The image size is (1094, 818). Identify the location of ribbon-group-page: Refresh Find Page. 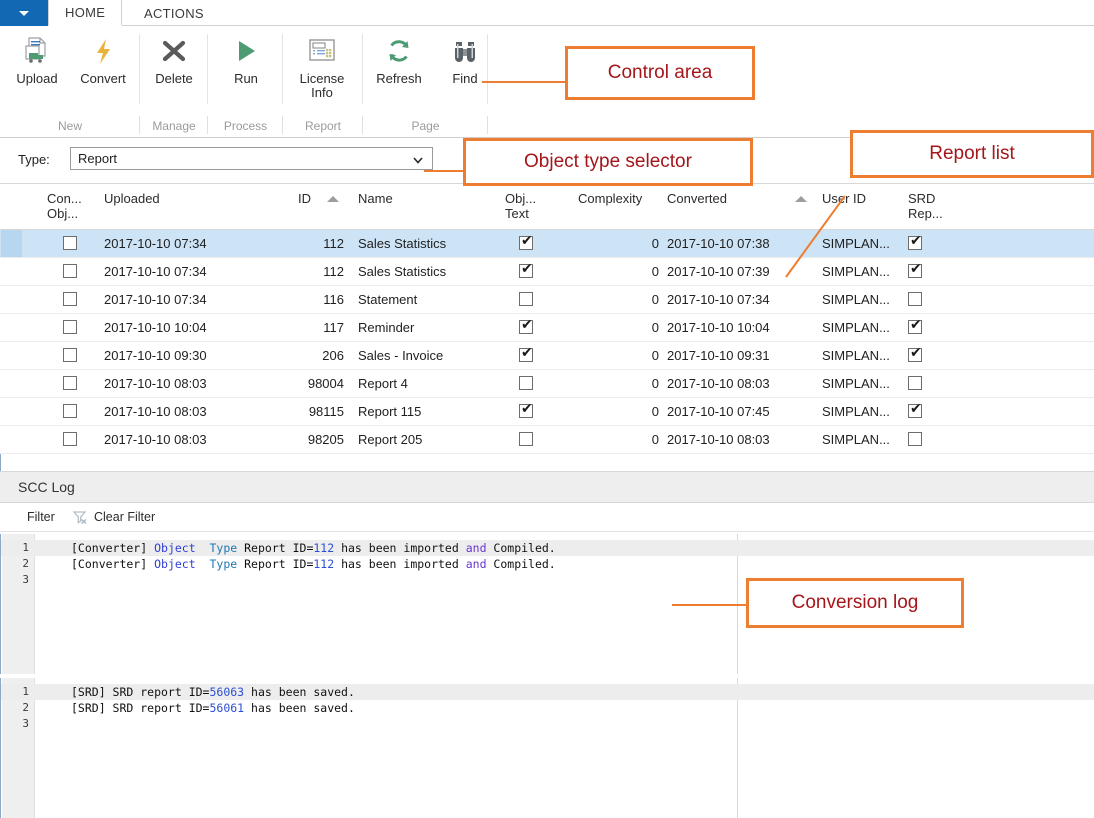
(425, 82).